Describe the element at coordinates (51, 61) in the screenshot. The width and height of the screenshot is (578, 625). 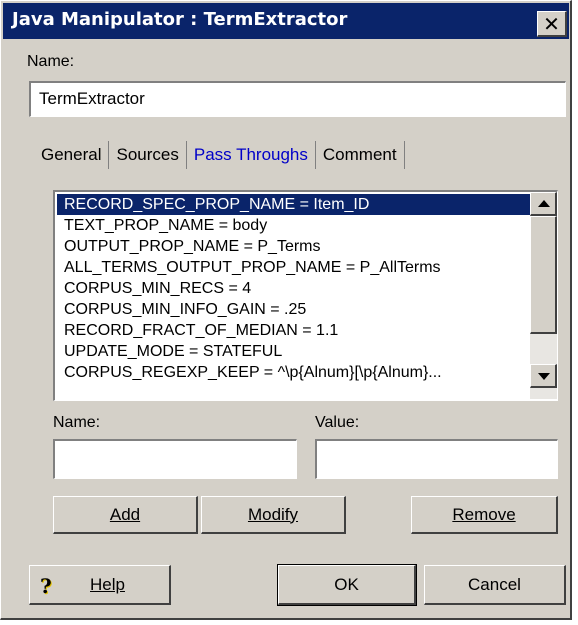
I see `name-label: Name:` at that location.